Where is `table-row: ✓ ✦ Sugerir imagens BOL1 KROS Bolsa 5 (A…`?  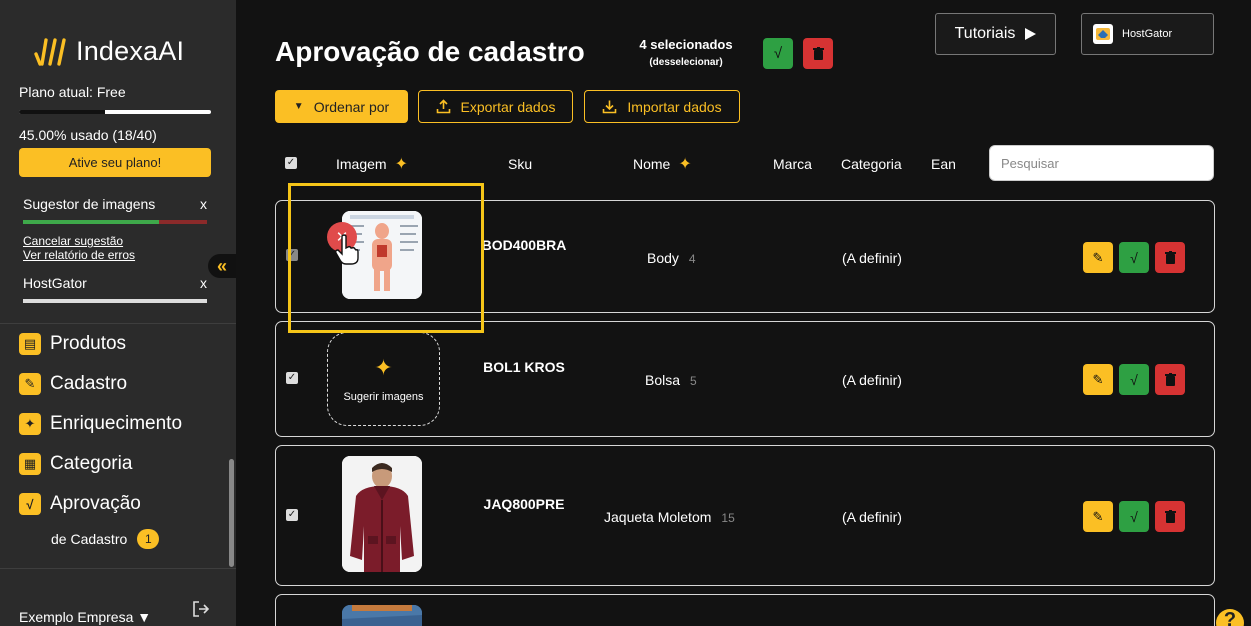 table-row: ✓ ✦ Sugerir imagens BOL1 KROS Bolsa 5 (A… is located at coordinates (745, 379).